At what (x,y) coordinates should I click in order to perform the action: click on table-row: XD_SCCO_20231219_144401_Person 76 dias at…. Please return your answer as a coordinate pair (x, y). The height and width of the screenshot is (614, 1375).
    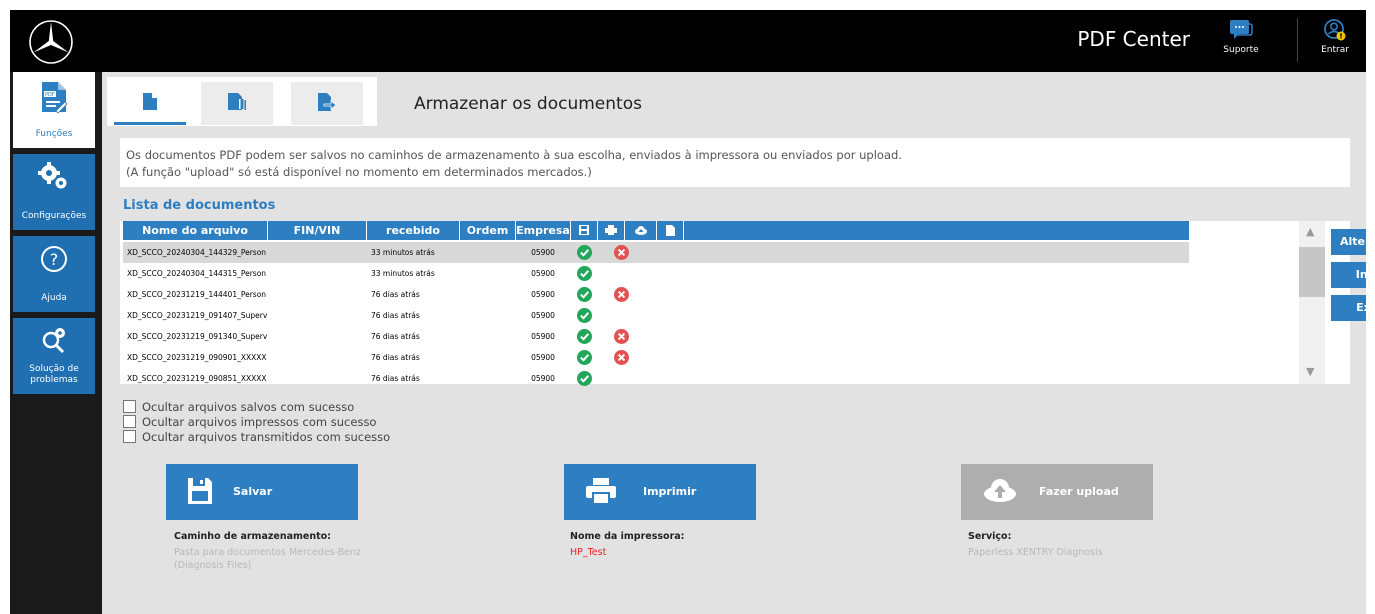
    Looking at the image, I should click on (656, 294).